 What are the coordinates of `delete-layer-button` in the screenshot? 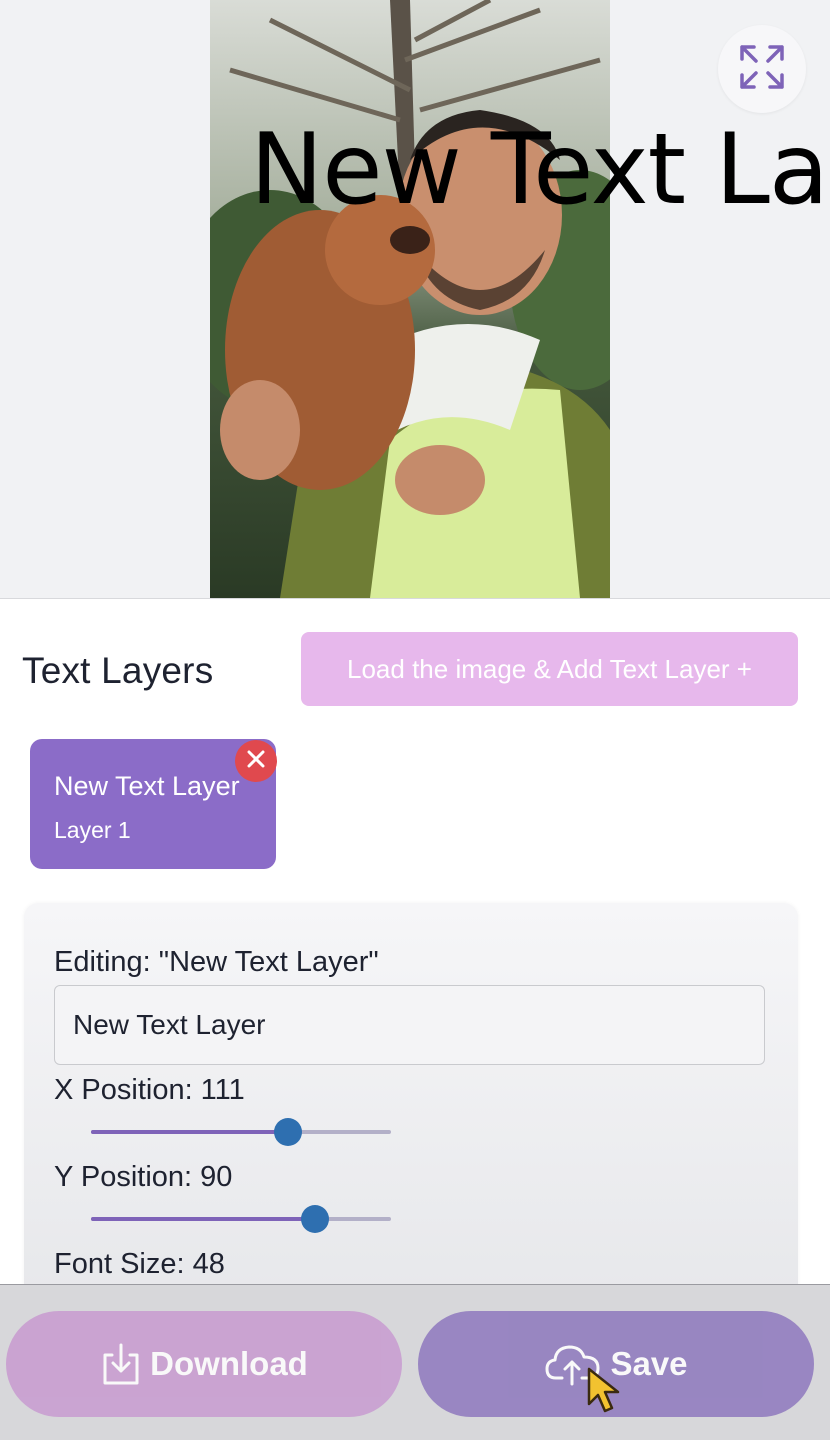 It's located at (256, 761).